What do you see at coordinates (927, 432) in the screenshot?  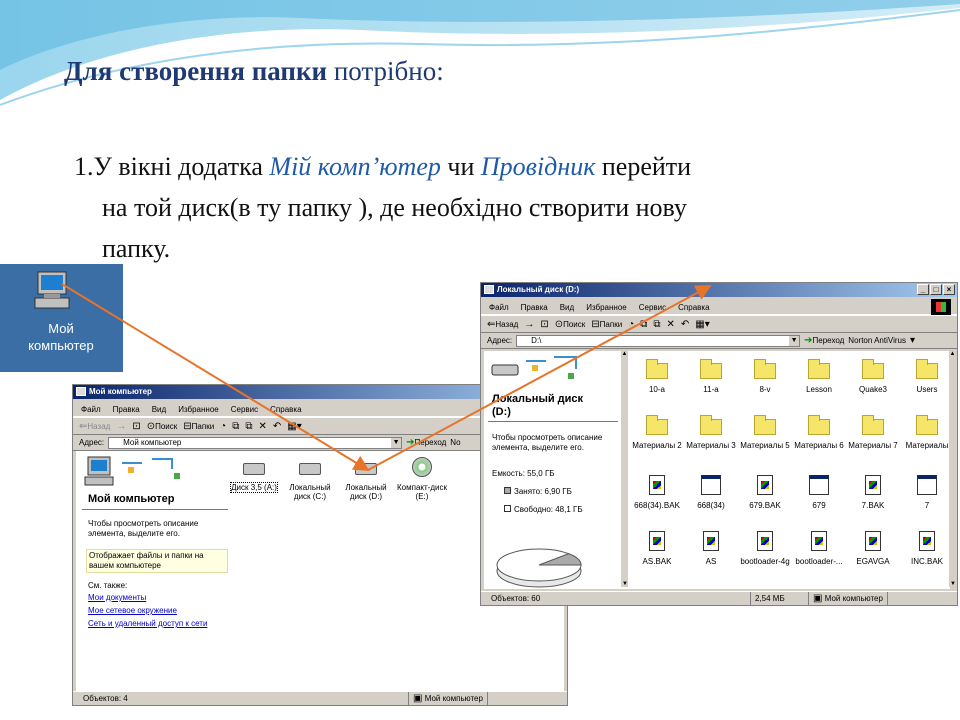 I see `folder-item: Материалы` at bounding box center [927, 432].